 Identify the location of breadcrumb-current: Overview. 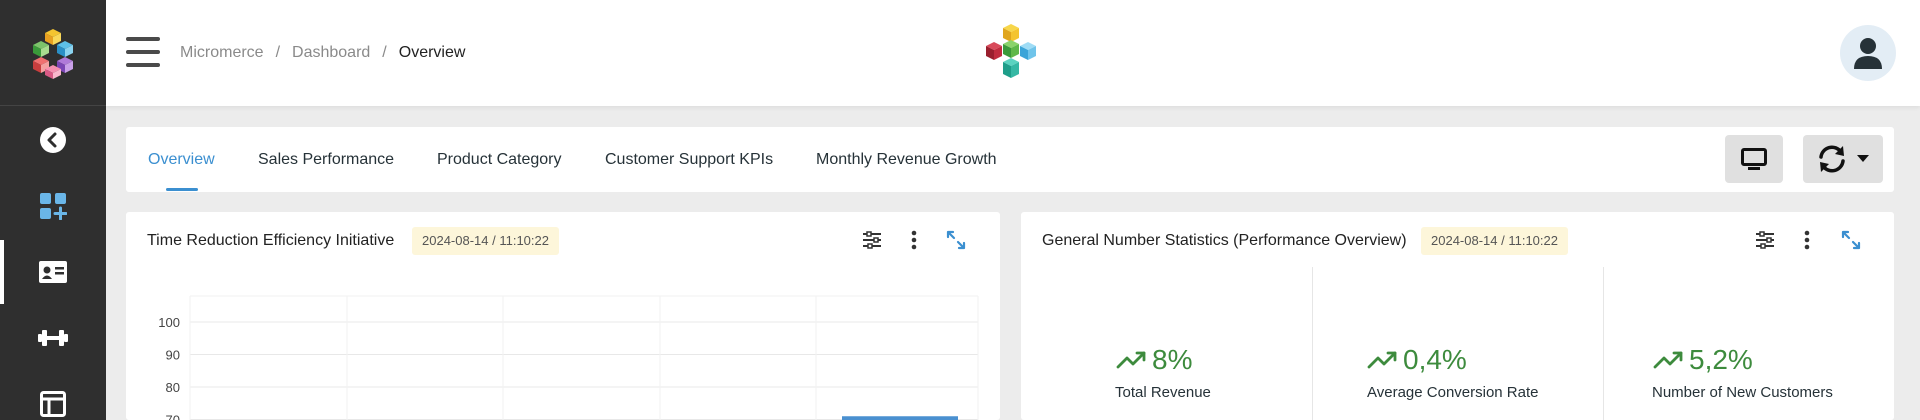
(432, 52).